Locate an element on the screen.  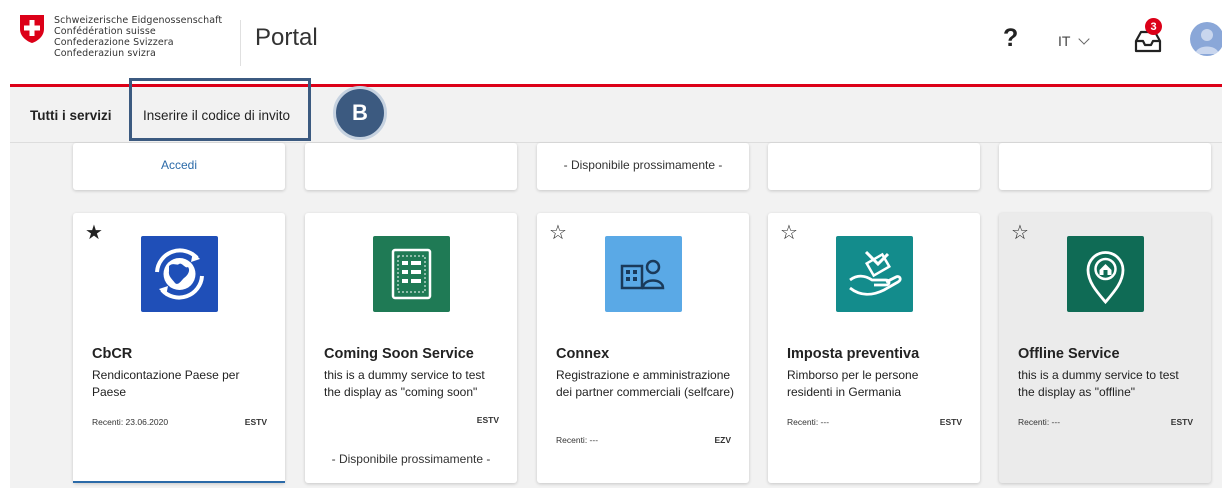
user-avatar-icon is located at coordinates (1206, 39).